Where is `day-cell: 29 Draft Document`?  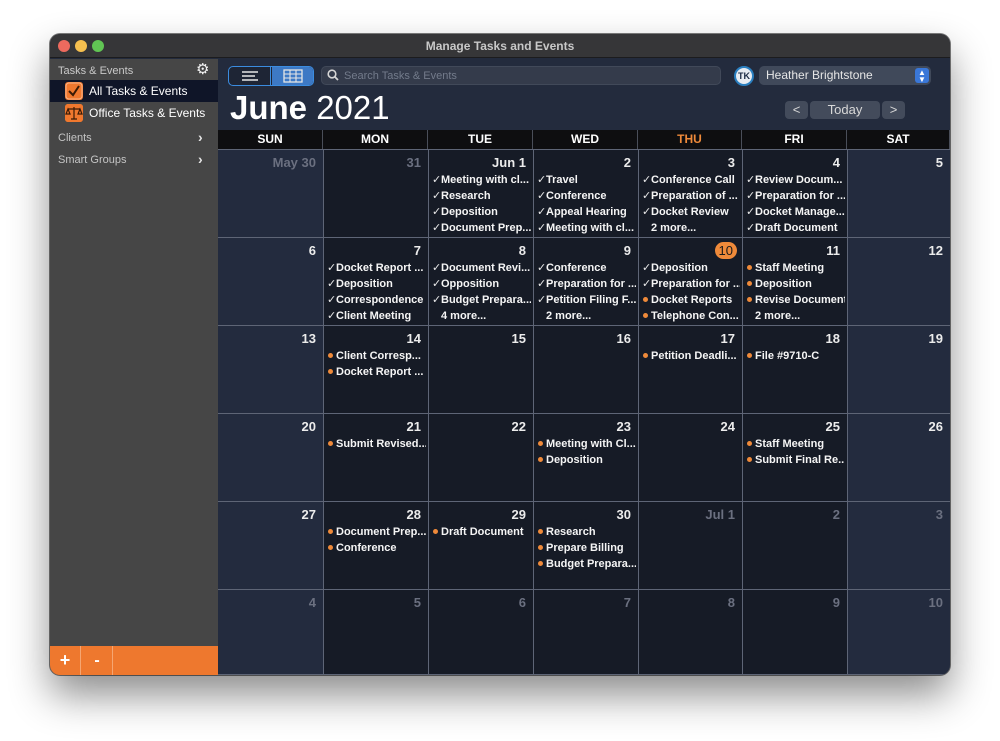 day-cell: 29 Draft Document is located at coordinates (481, 545).